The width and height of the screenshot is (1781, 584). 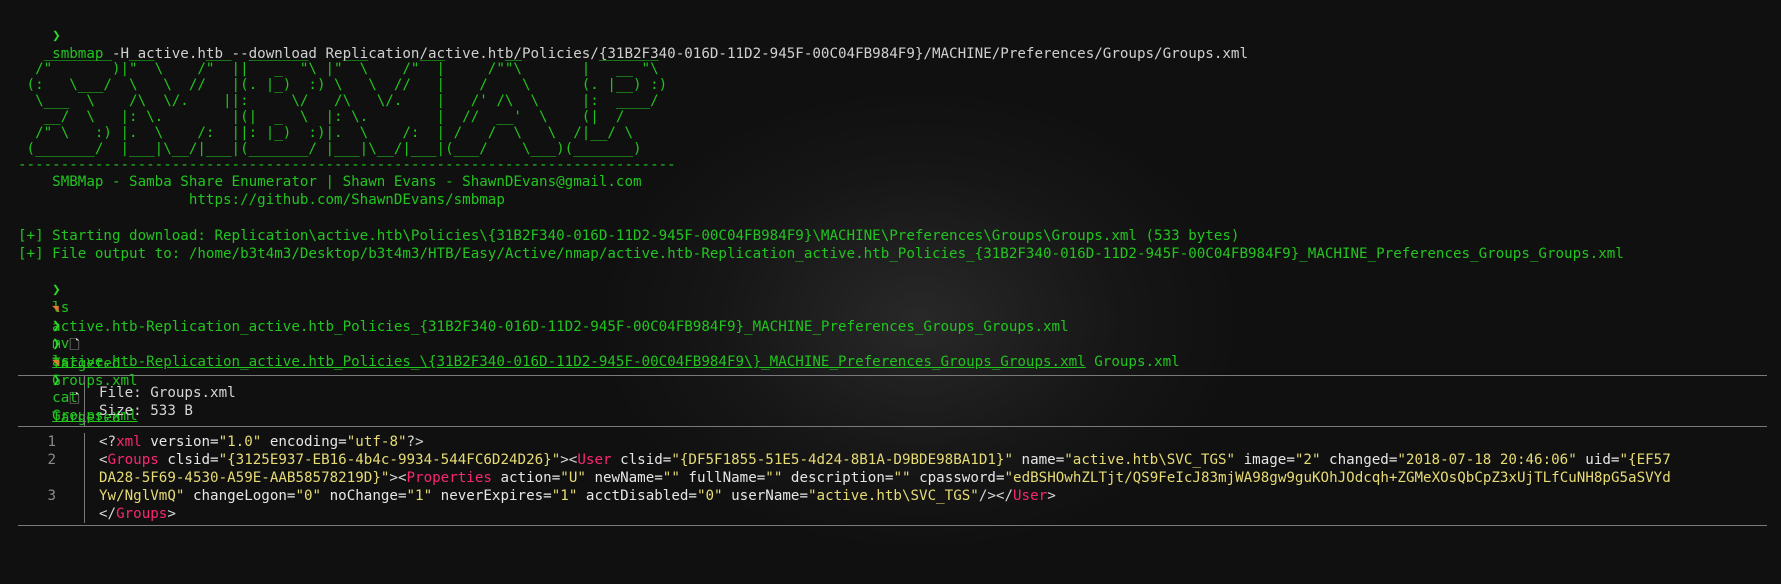 What do you see at coordinates (51, 442) in the screenshot?
I see `line-number: 1` at bounding box center [51, 442].